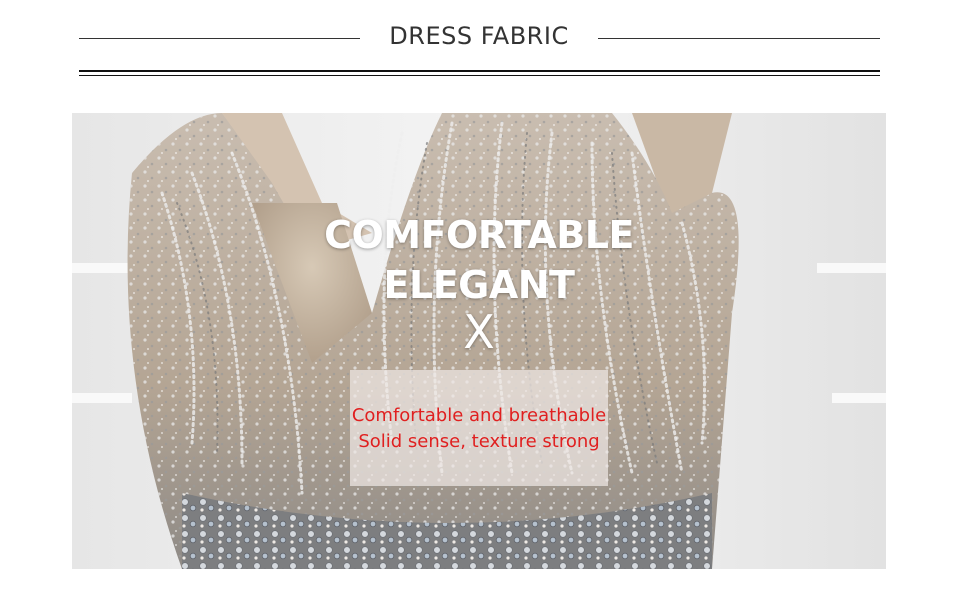 The height and width of the screenshot is (591, 958). Describe the element at coordinates (219, 38) in the screenshot. I see `header-divider-left` at that location.